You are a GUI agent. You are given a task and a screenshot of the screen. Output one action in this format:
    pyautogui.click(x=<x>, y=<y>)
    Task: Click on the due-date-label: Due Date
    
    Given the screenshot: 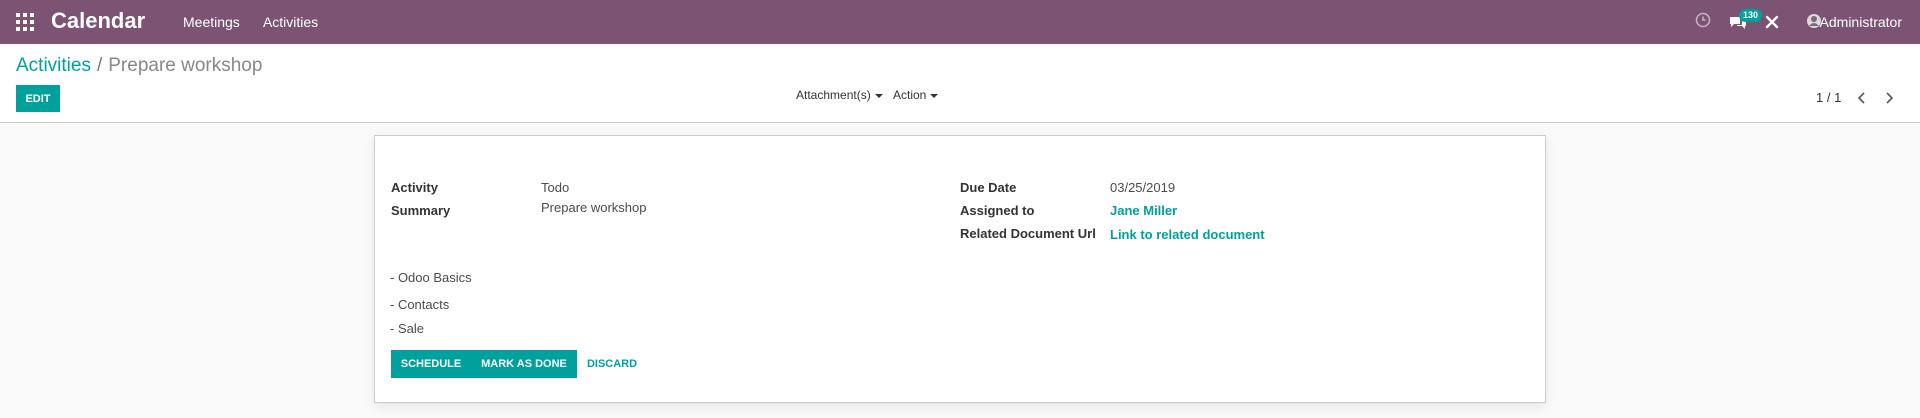 What is the action you would take?
    pyautogui.click(x=988, y=187)
    